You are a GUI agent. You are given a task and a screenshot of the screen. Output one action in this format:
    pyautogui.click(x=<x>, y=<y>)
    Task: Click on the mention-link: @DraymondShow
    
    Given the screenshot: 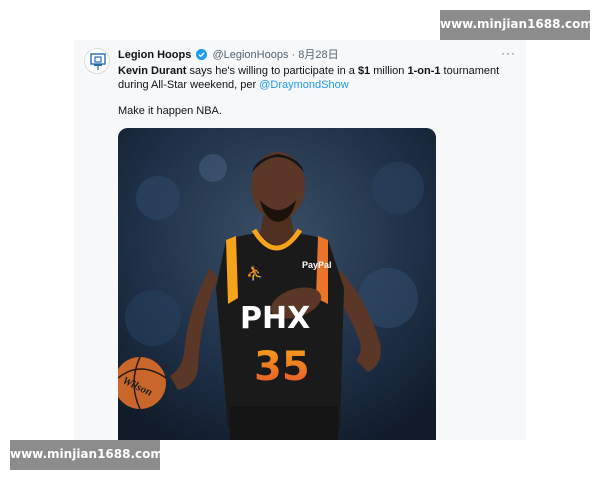 What is the action you would take?
    pyautogui.click(x=303, y=85)
    